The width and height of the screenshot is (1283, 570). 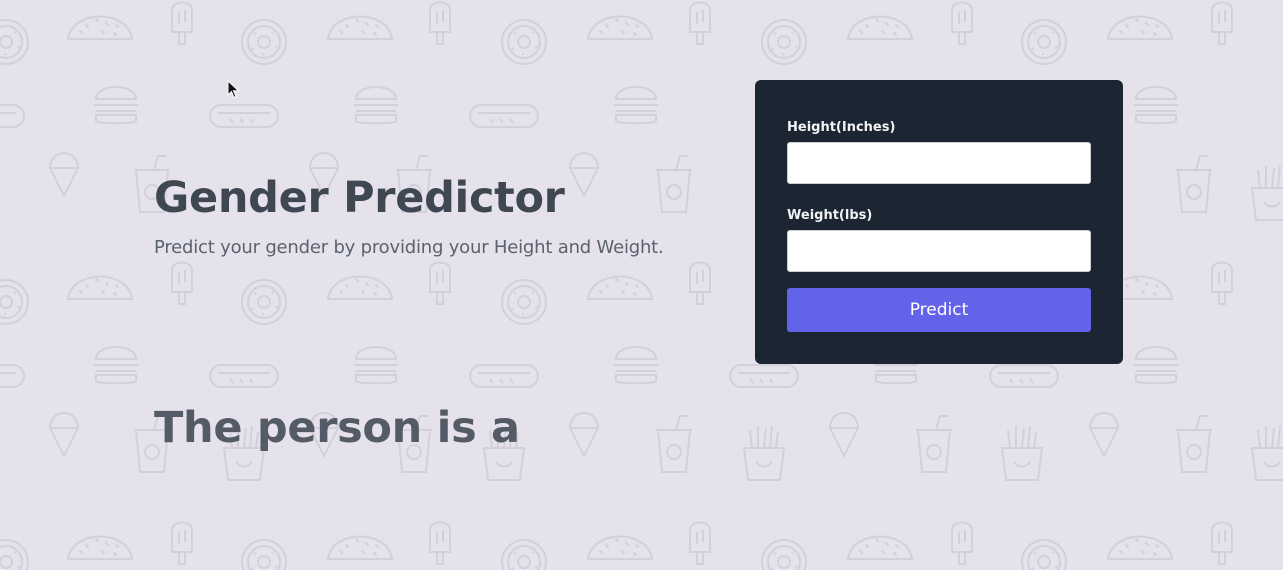 I want to click on height-input, so click(x=939, y=163).